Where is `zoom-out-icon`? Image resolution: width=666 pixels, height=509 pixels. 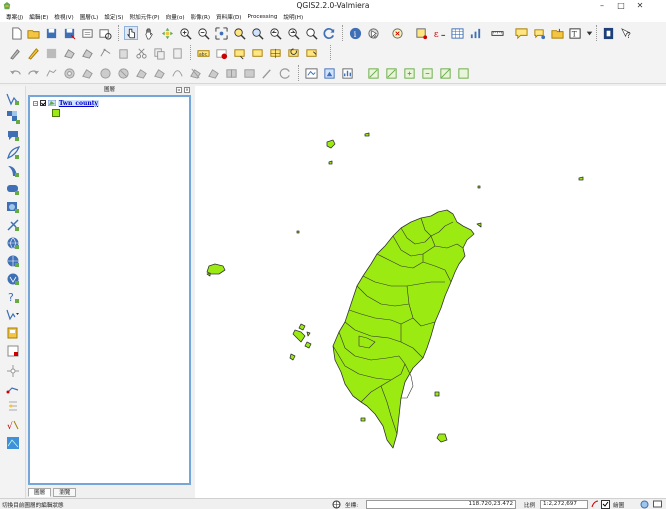
zoom-out-icon is located at coordinates (203, 33).